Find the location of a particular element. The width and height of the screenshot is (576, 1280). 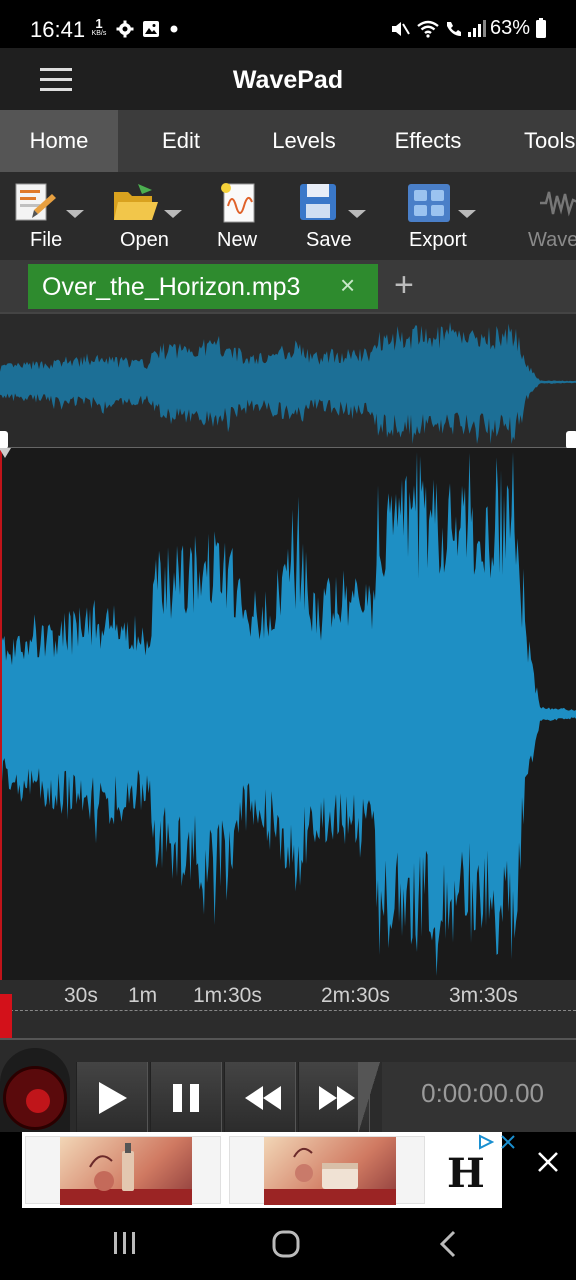

file-label: File is located at coordinates (46, 240).